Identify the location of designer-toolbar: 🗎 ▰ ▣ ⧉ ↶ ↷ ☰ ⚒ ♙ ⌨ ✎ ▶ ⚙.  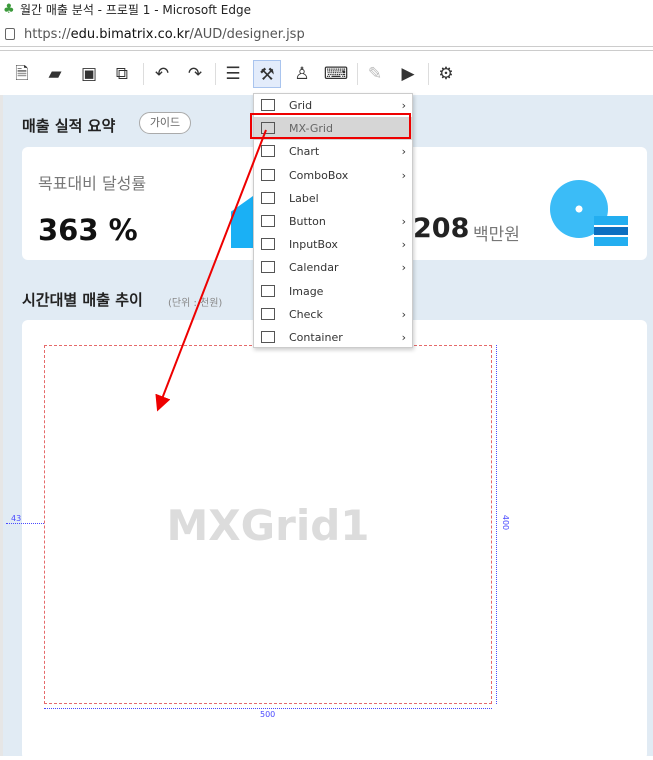
(326, 72).